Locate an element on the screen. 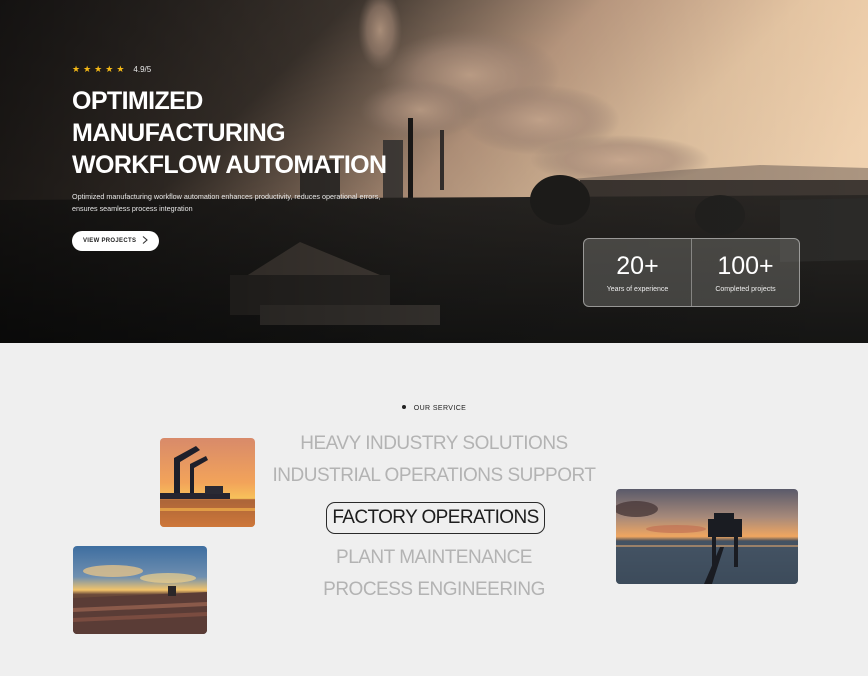 The width and height of the screenshot is (868, 676). hero-description-line-2: ensures seamless process integration is located at coordinates (132, 208).